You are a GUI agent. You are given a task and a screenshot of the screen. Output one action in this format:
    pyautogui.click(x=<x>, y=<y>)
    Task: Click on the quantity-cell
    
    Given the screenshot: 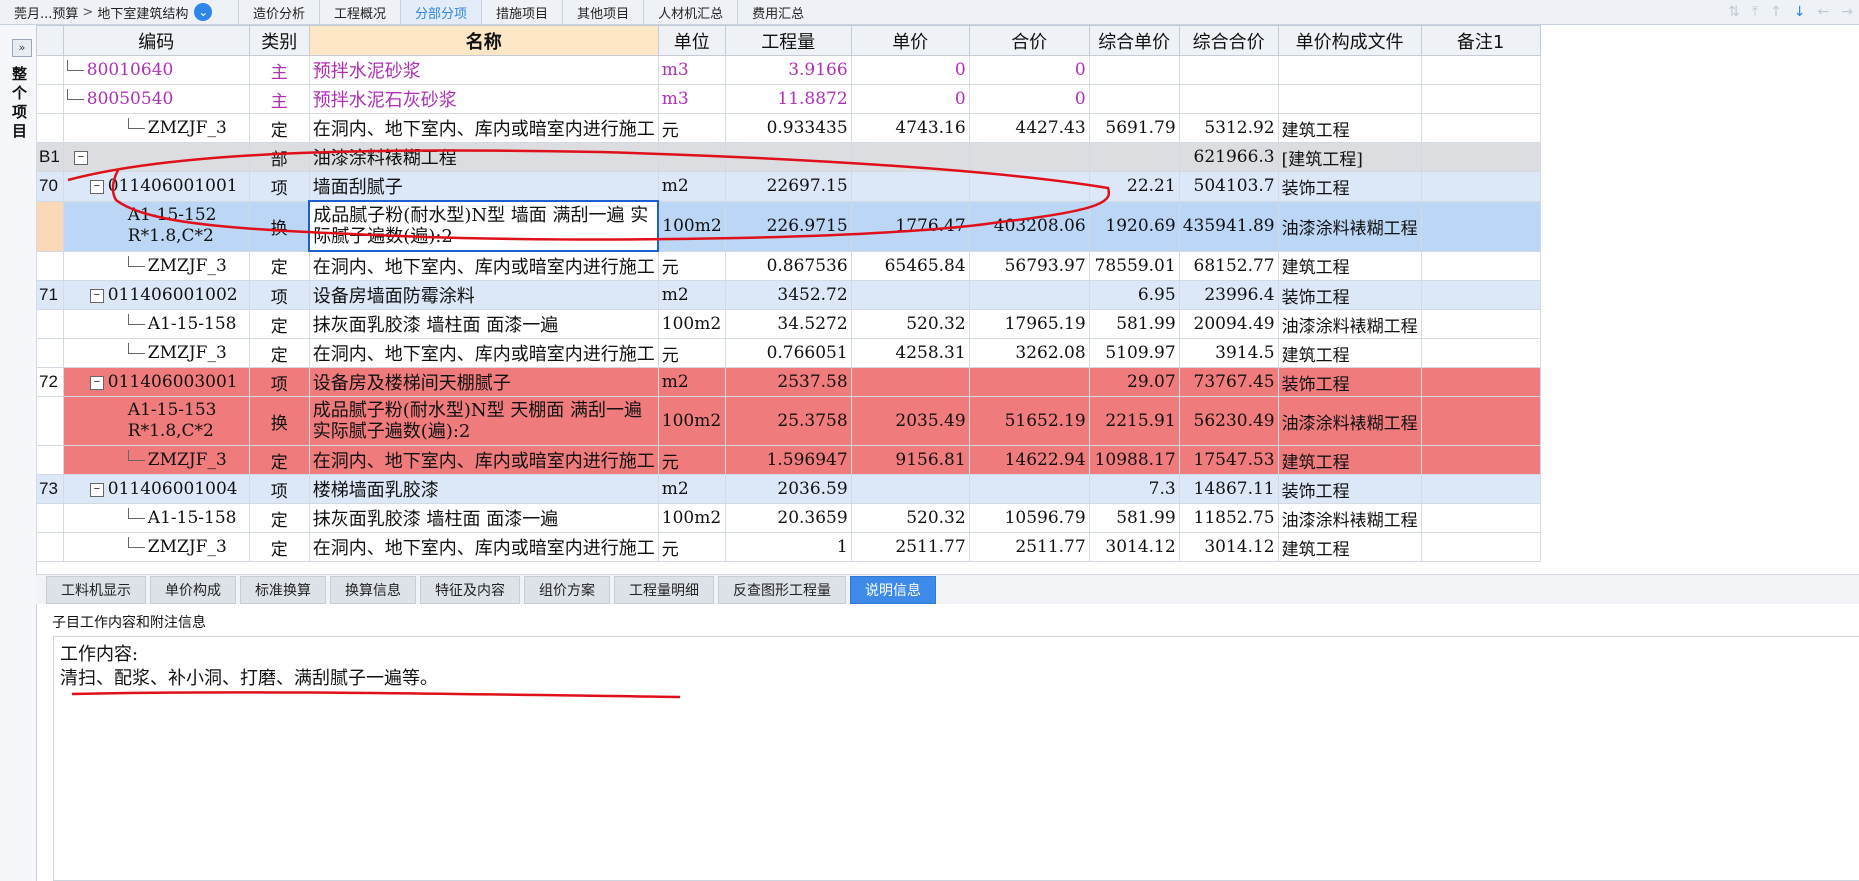 What is the action you would take?
    pyautogui.click(x=788, y=157)
    